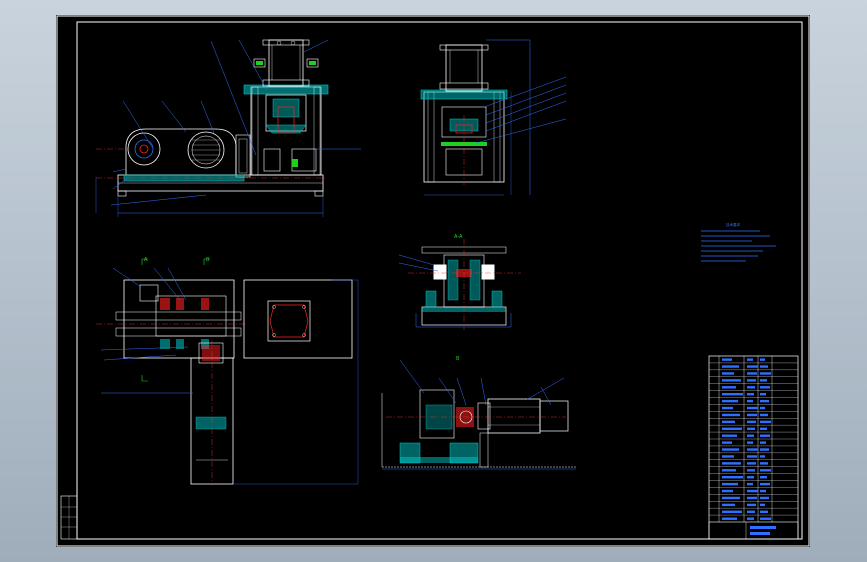  What do you see at coordinates (69, 517) in the screenshot?
I see `revision-block` at bounding box center [69, 517].